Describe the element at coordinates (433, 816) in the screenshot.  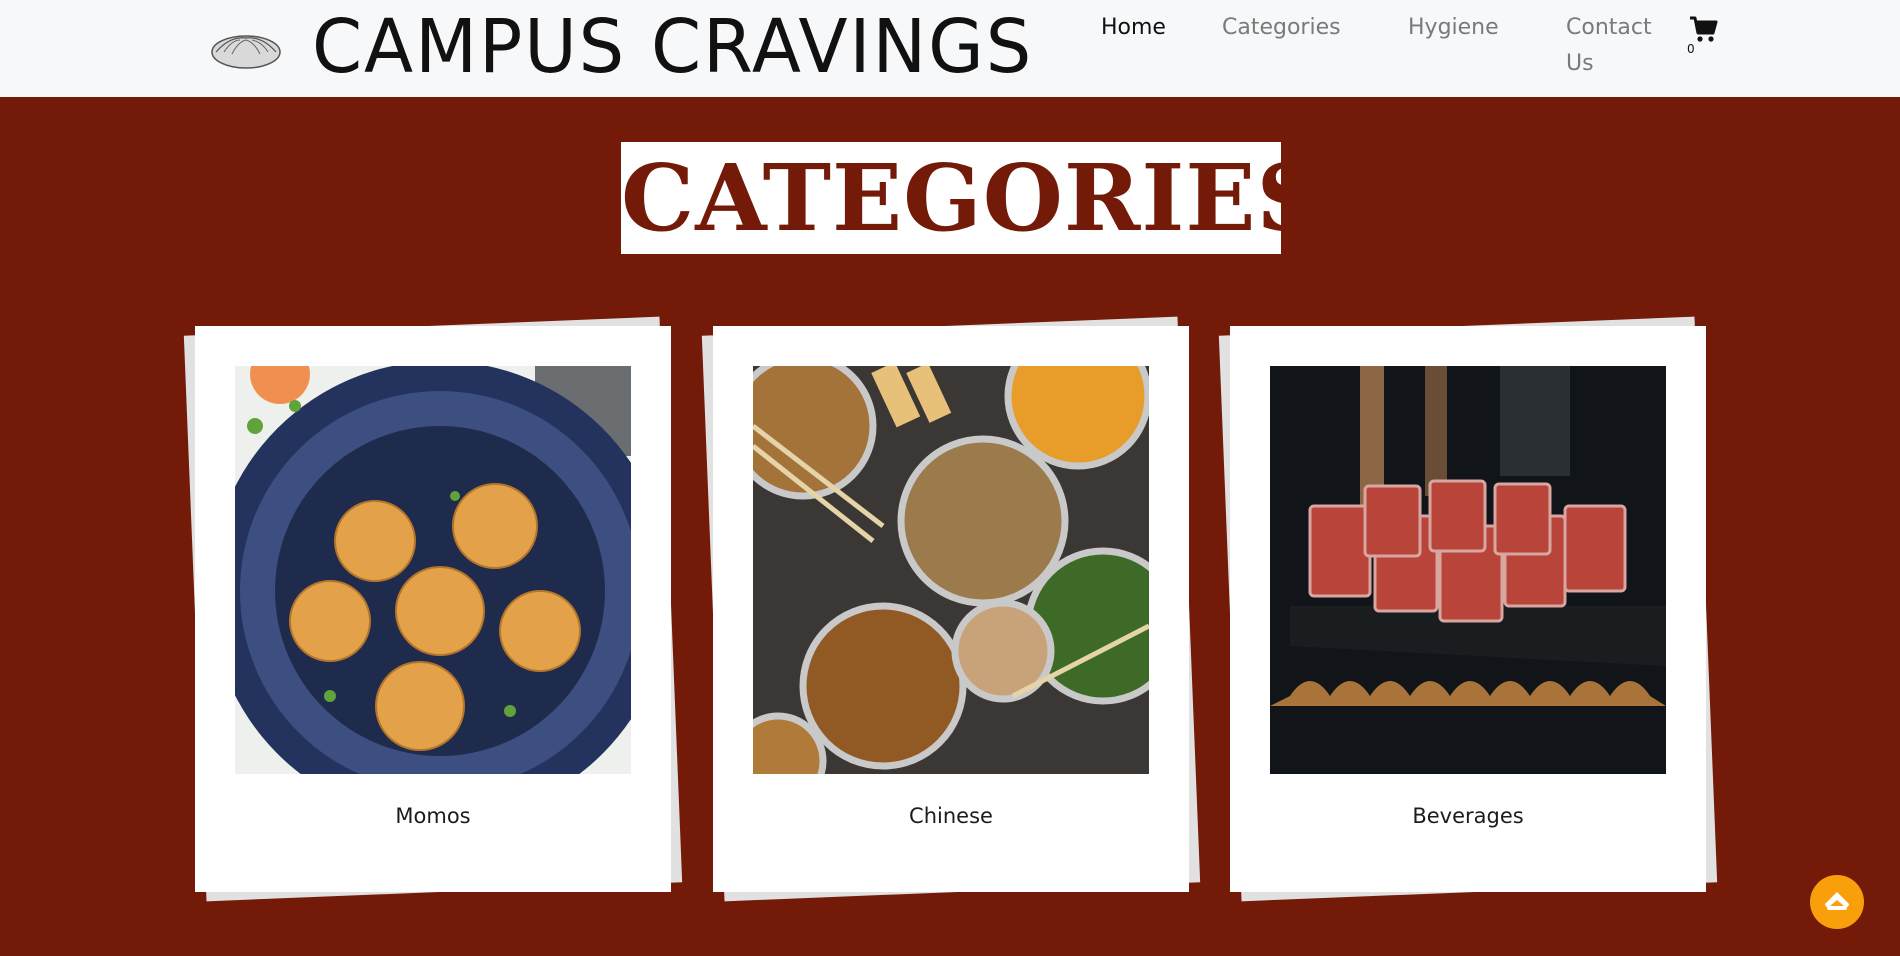
I see `category-label: Momos` at that location.